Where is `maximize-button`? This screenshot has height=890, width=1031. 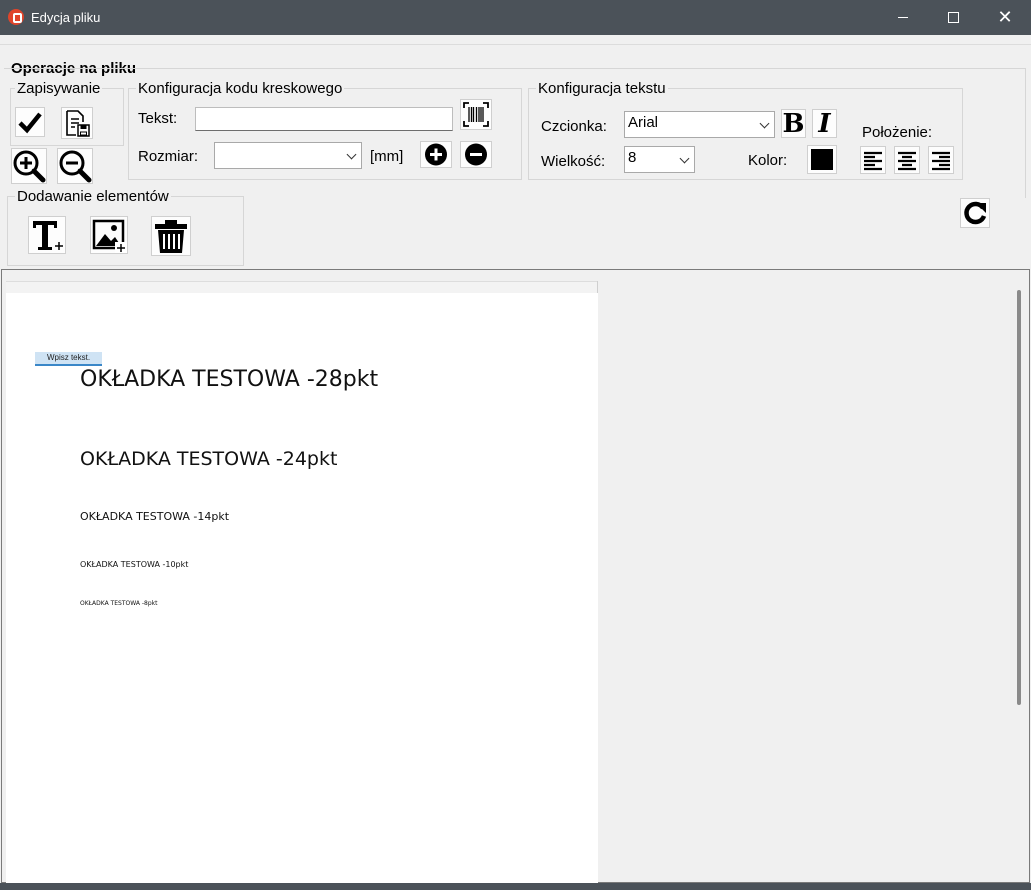 maximize-button is located at coordinates (953, 17).